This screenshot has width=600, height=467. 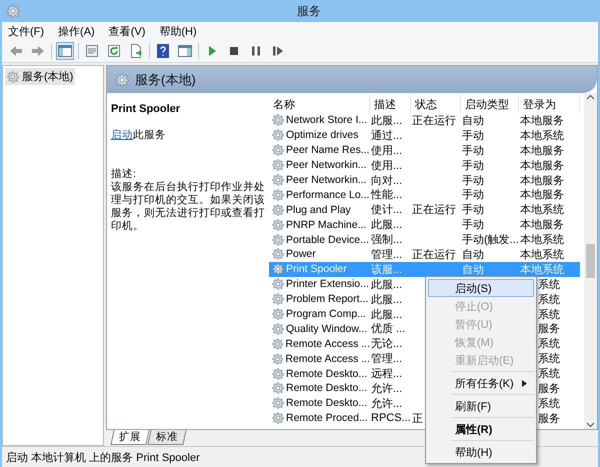 I want to click on action-text: 启动此服务, so click(x=139, y=135).